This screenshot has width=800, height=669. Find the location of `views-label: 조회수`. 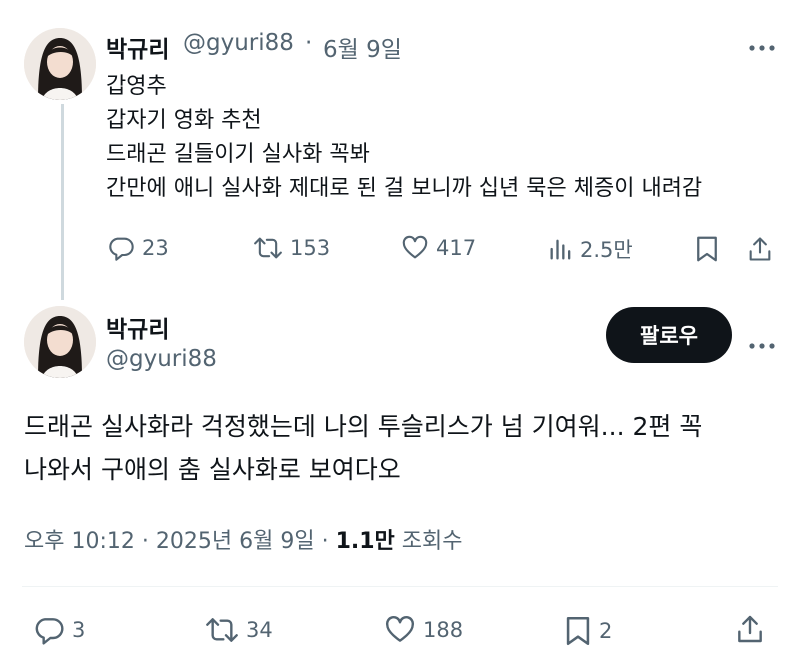

views-label: 조회수 is located at coordinates (432, 541).